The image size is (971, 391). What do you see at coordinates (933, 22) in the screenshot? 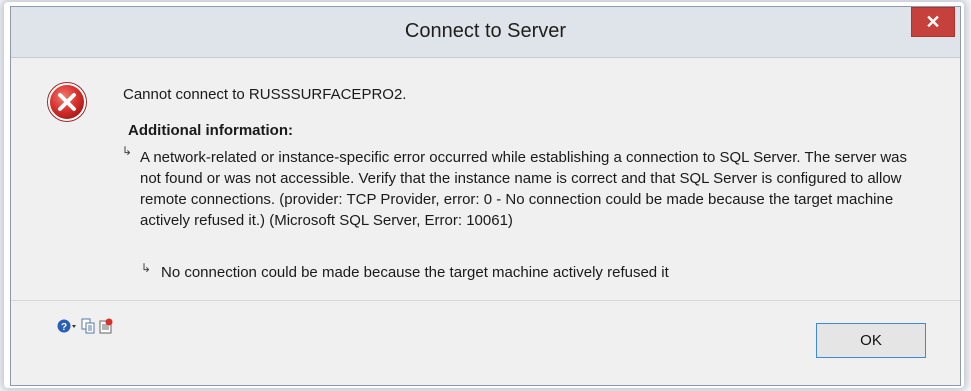
I see `close-button: ✕` at bounding box center [933, 22].